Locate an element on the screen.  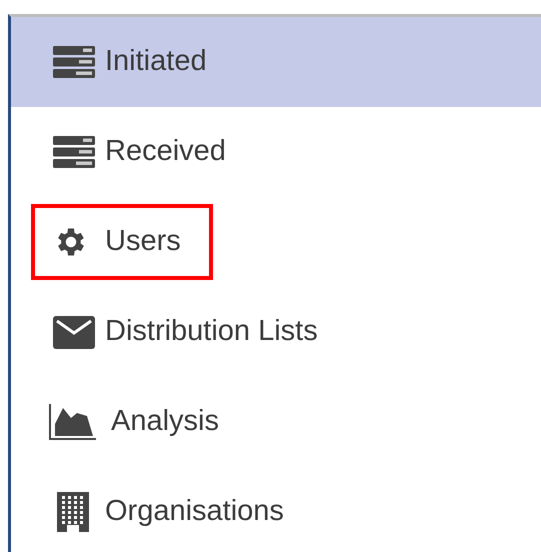
menu-label: Users is located at coordinates (143, 242).